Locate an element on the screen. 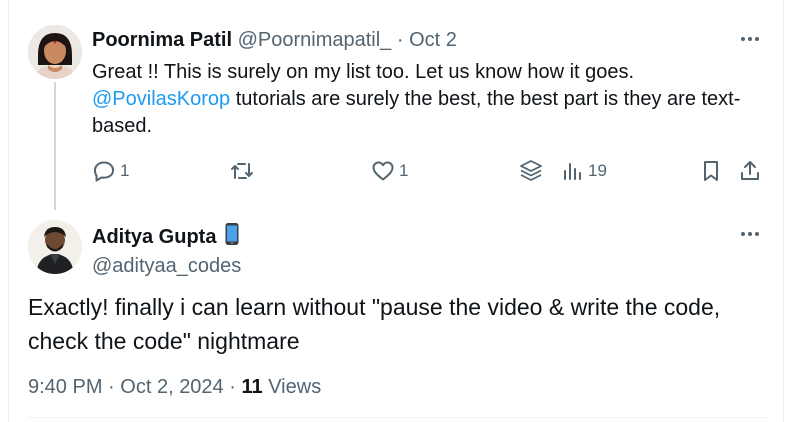 The width and height of the screenshot is (800, 422). heart-icon is located at coordinates (383, 171).